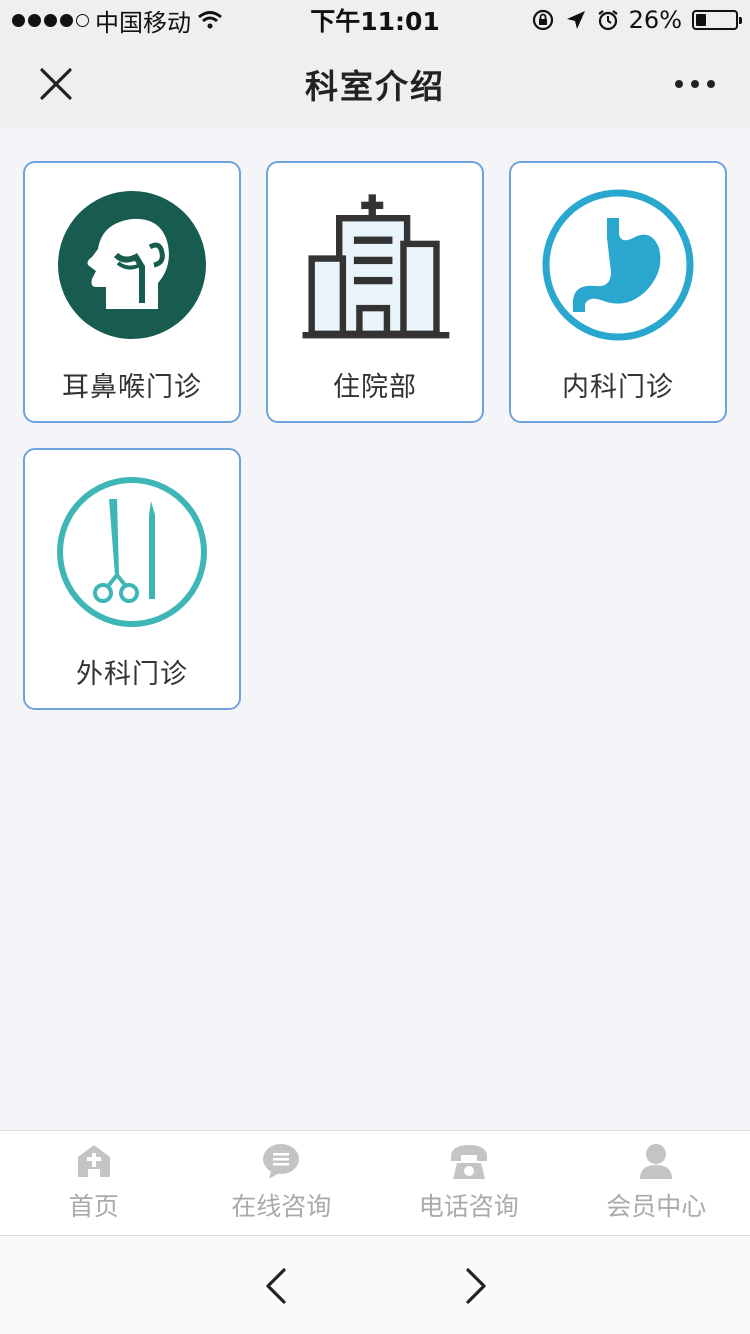 The height and width of the screenshot is (1334, 750). Describe the element at coordinates (618, 387) in the screenshot. I see `department-label: 内科门诊` at that location.